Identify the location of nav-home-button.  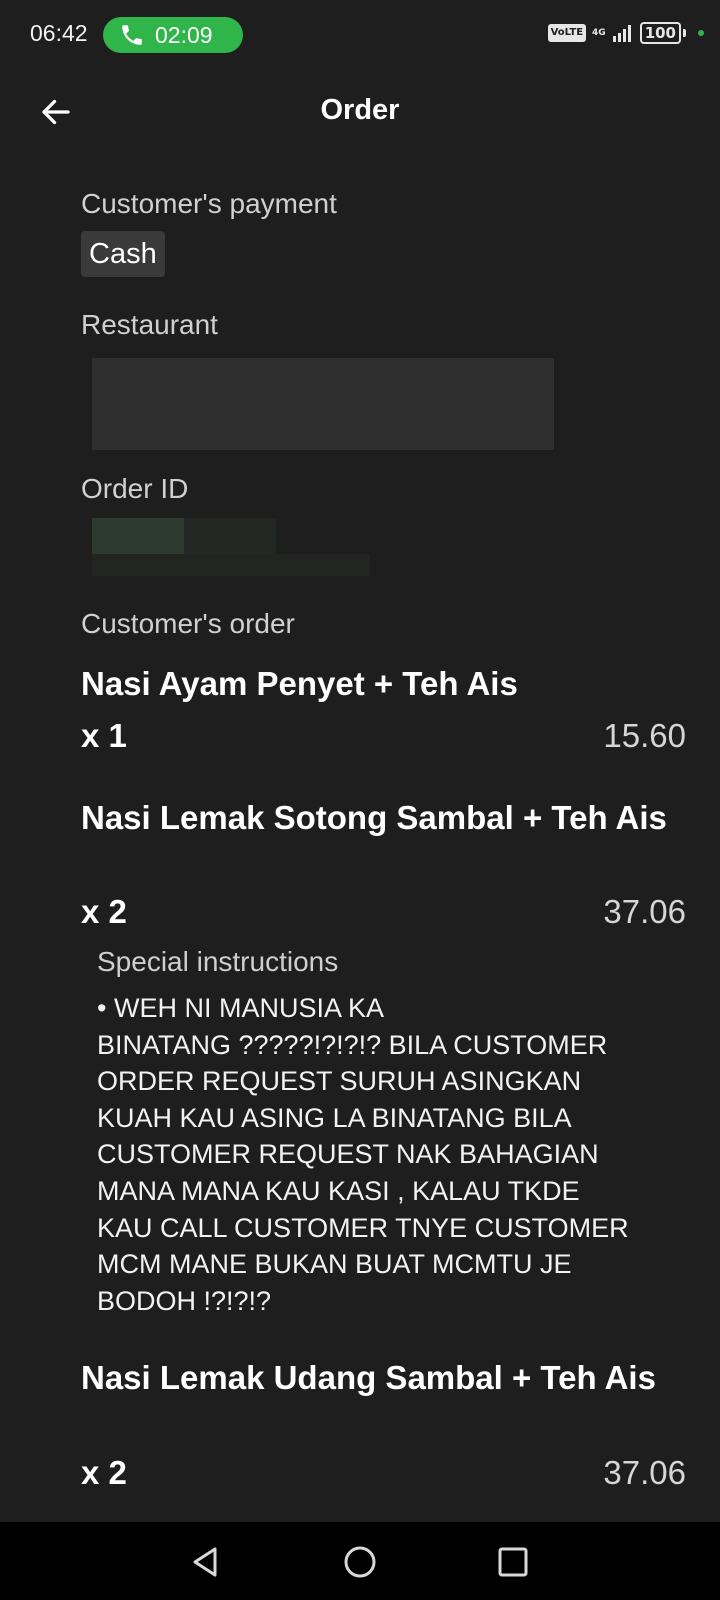
(360, 1562).